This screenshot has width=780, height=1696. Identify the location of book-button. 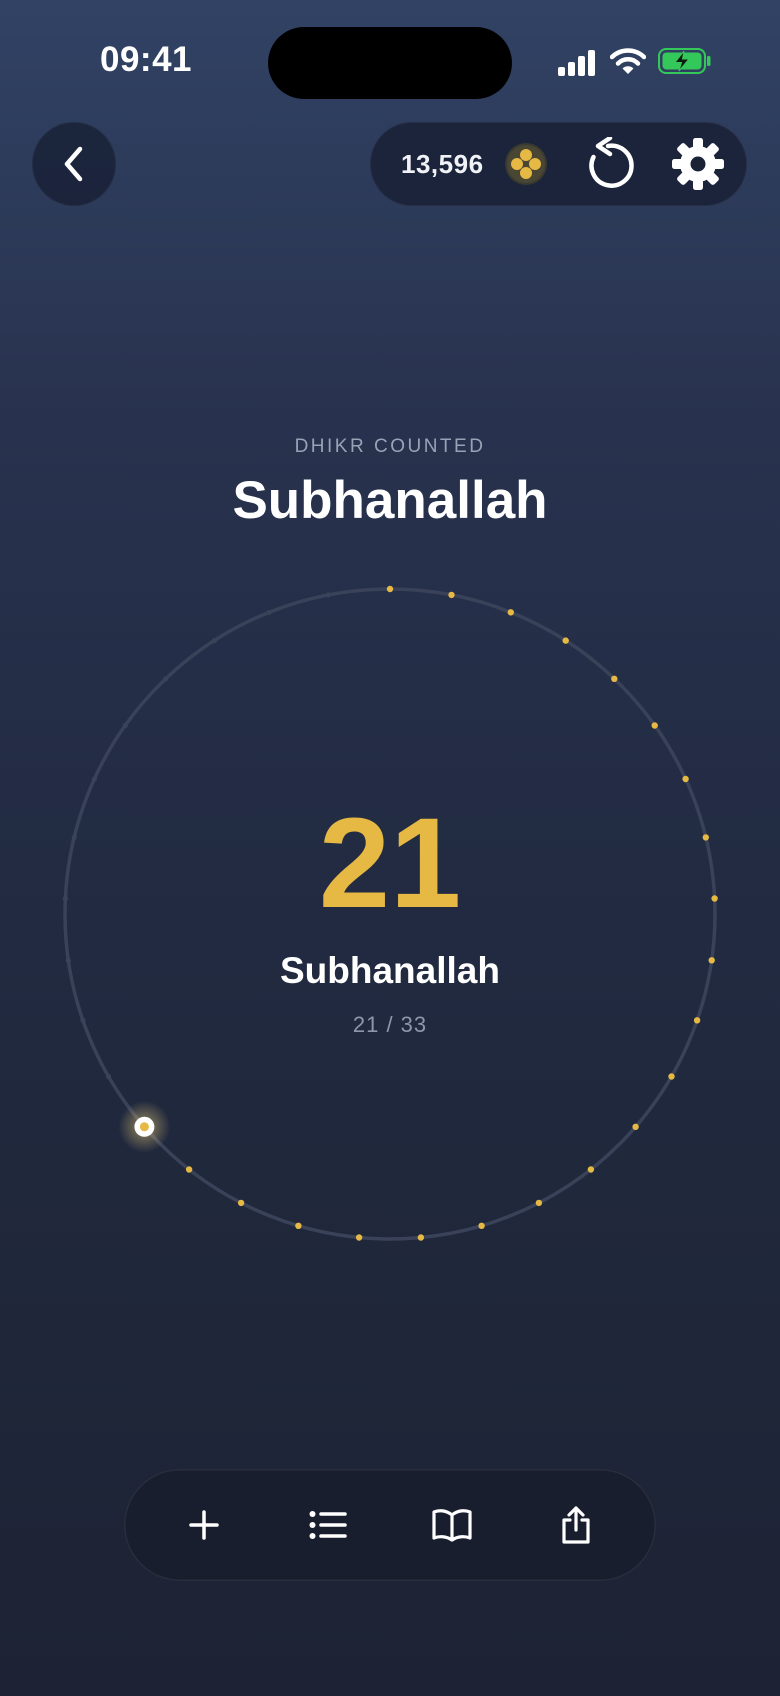
(452, 1525).